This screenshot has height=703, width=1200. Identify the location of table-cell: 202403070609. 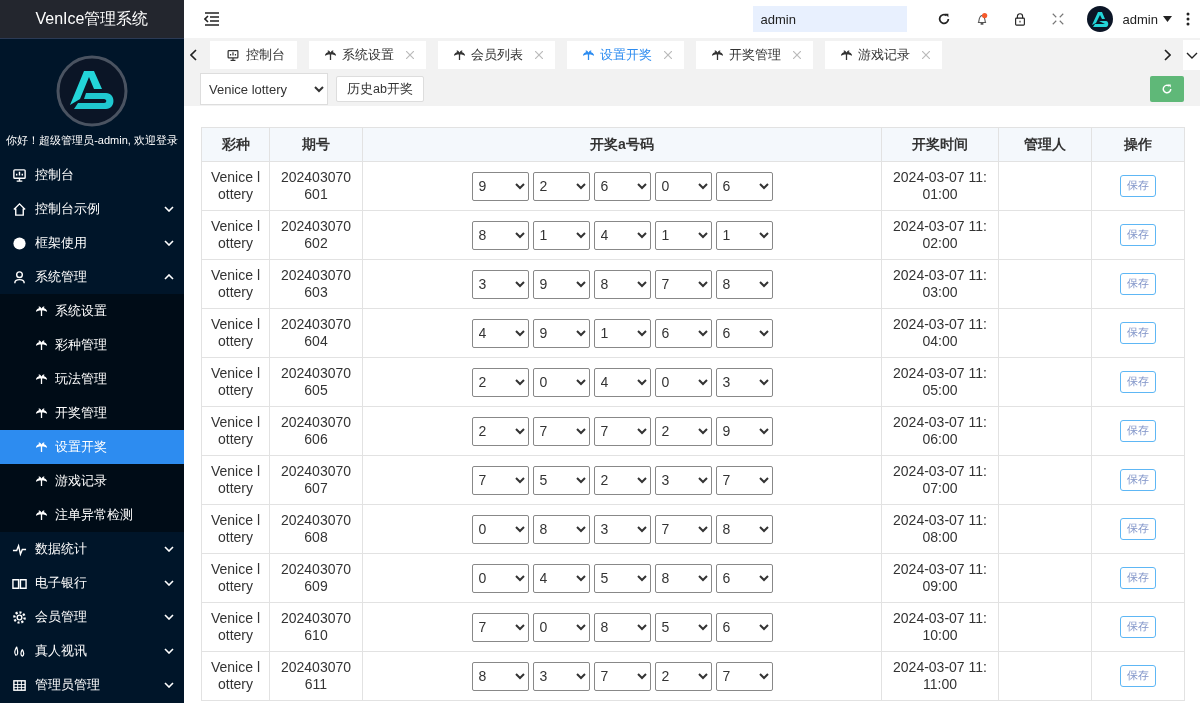
(316, 578).